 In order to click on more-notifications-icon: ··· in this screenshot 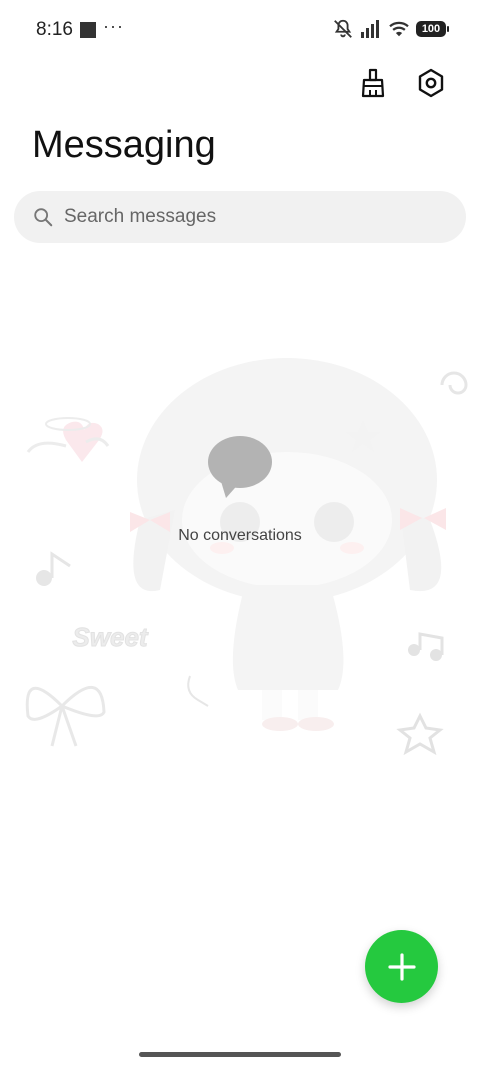, I will do `click(113, 26)`.